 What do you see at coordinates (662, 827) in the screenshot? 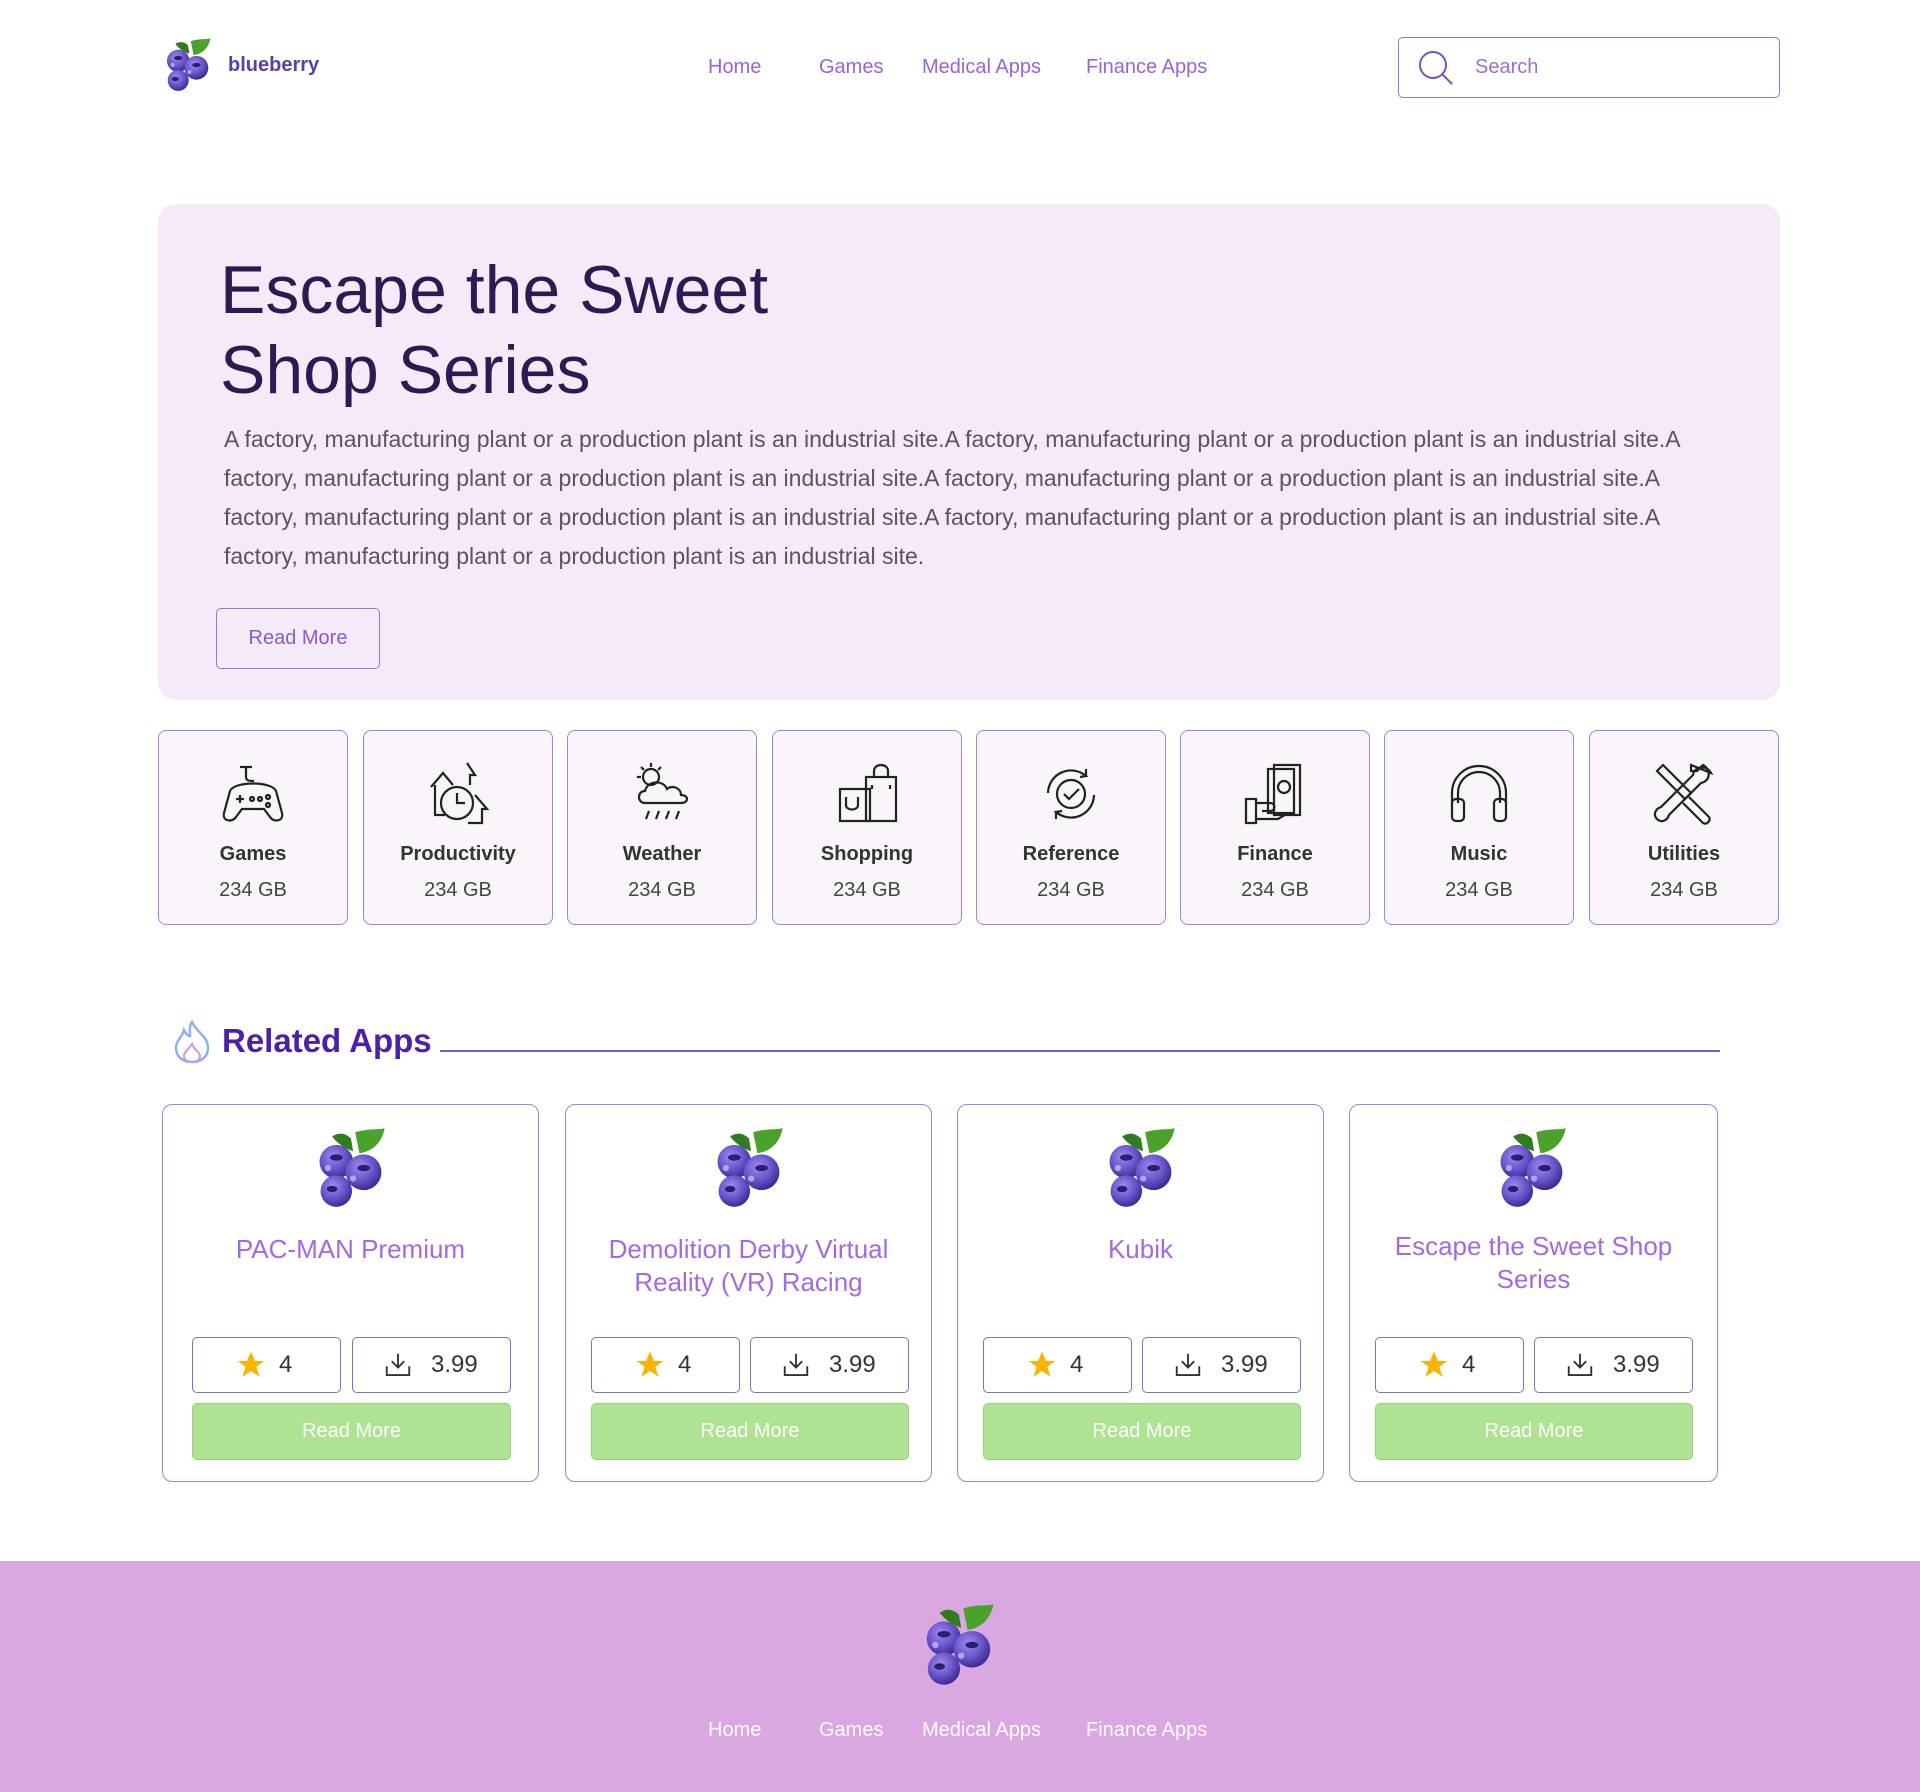
I see `category-weather: Weather 234 GB` at bounding box center [662, 827].